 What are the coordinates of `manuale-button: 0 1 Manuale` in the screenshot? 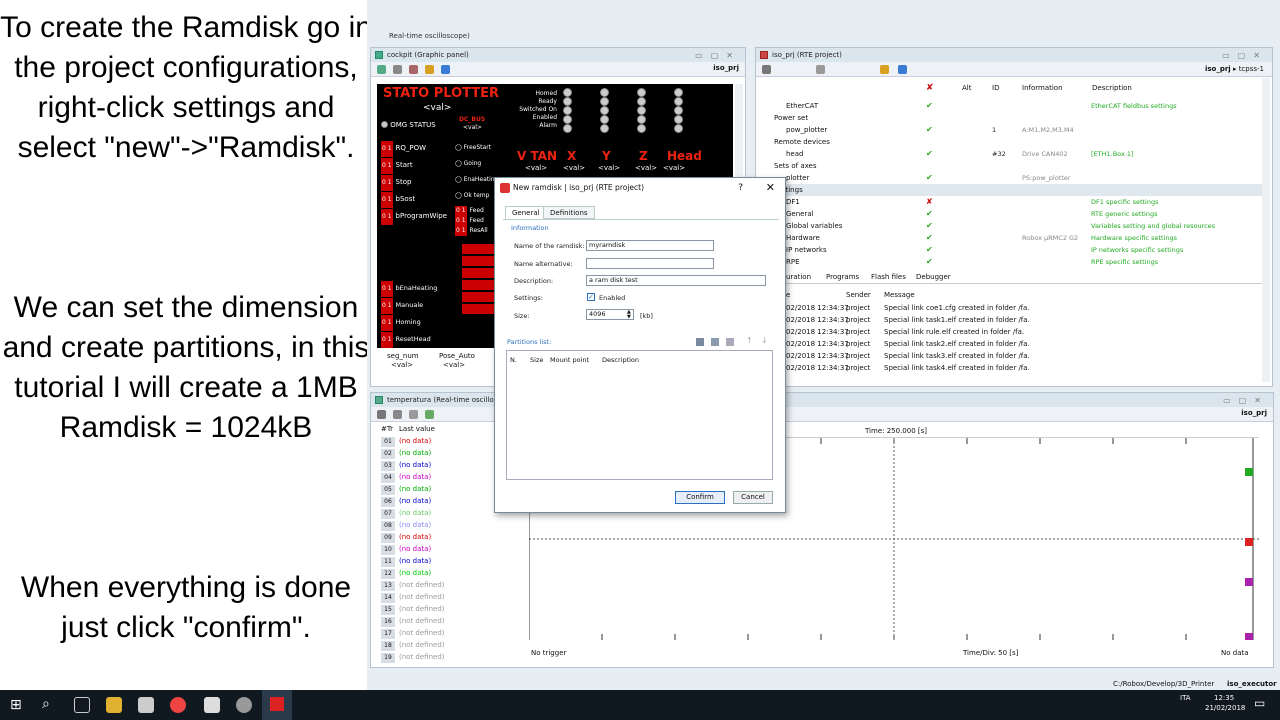 It's located at (409, 305).